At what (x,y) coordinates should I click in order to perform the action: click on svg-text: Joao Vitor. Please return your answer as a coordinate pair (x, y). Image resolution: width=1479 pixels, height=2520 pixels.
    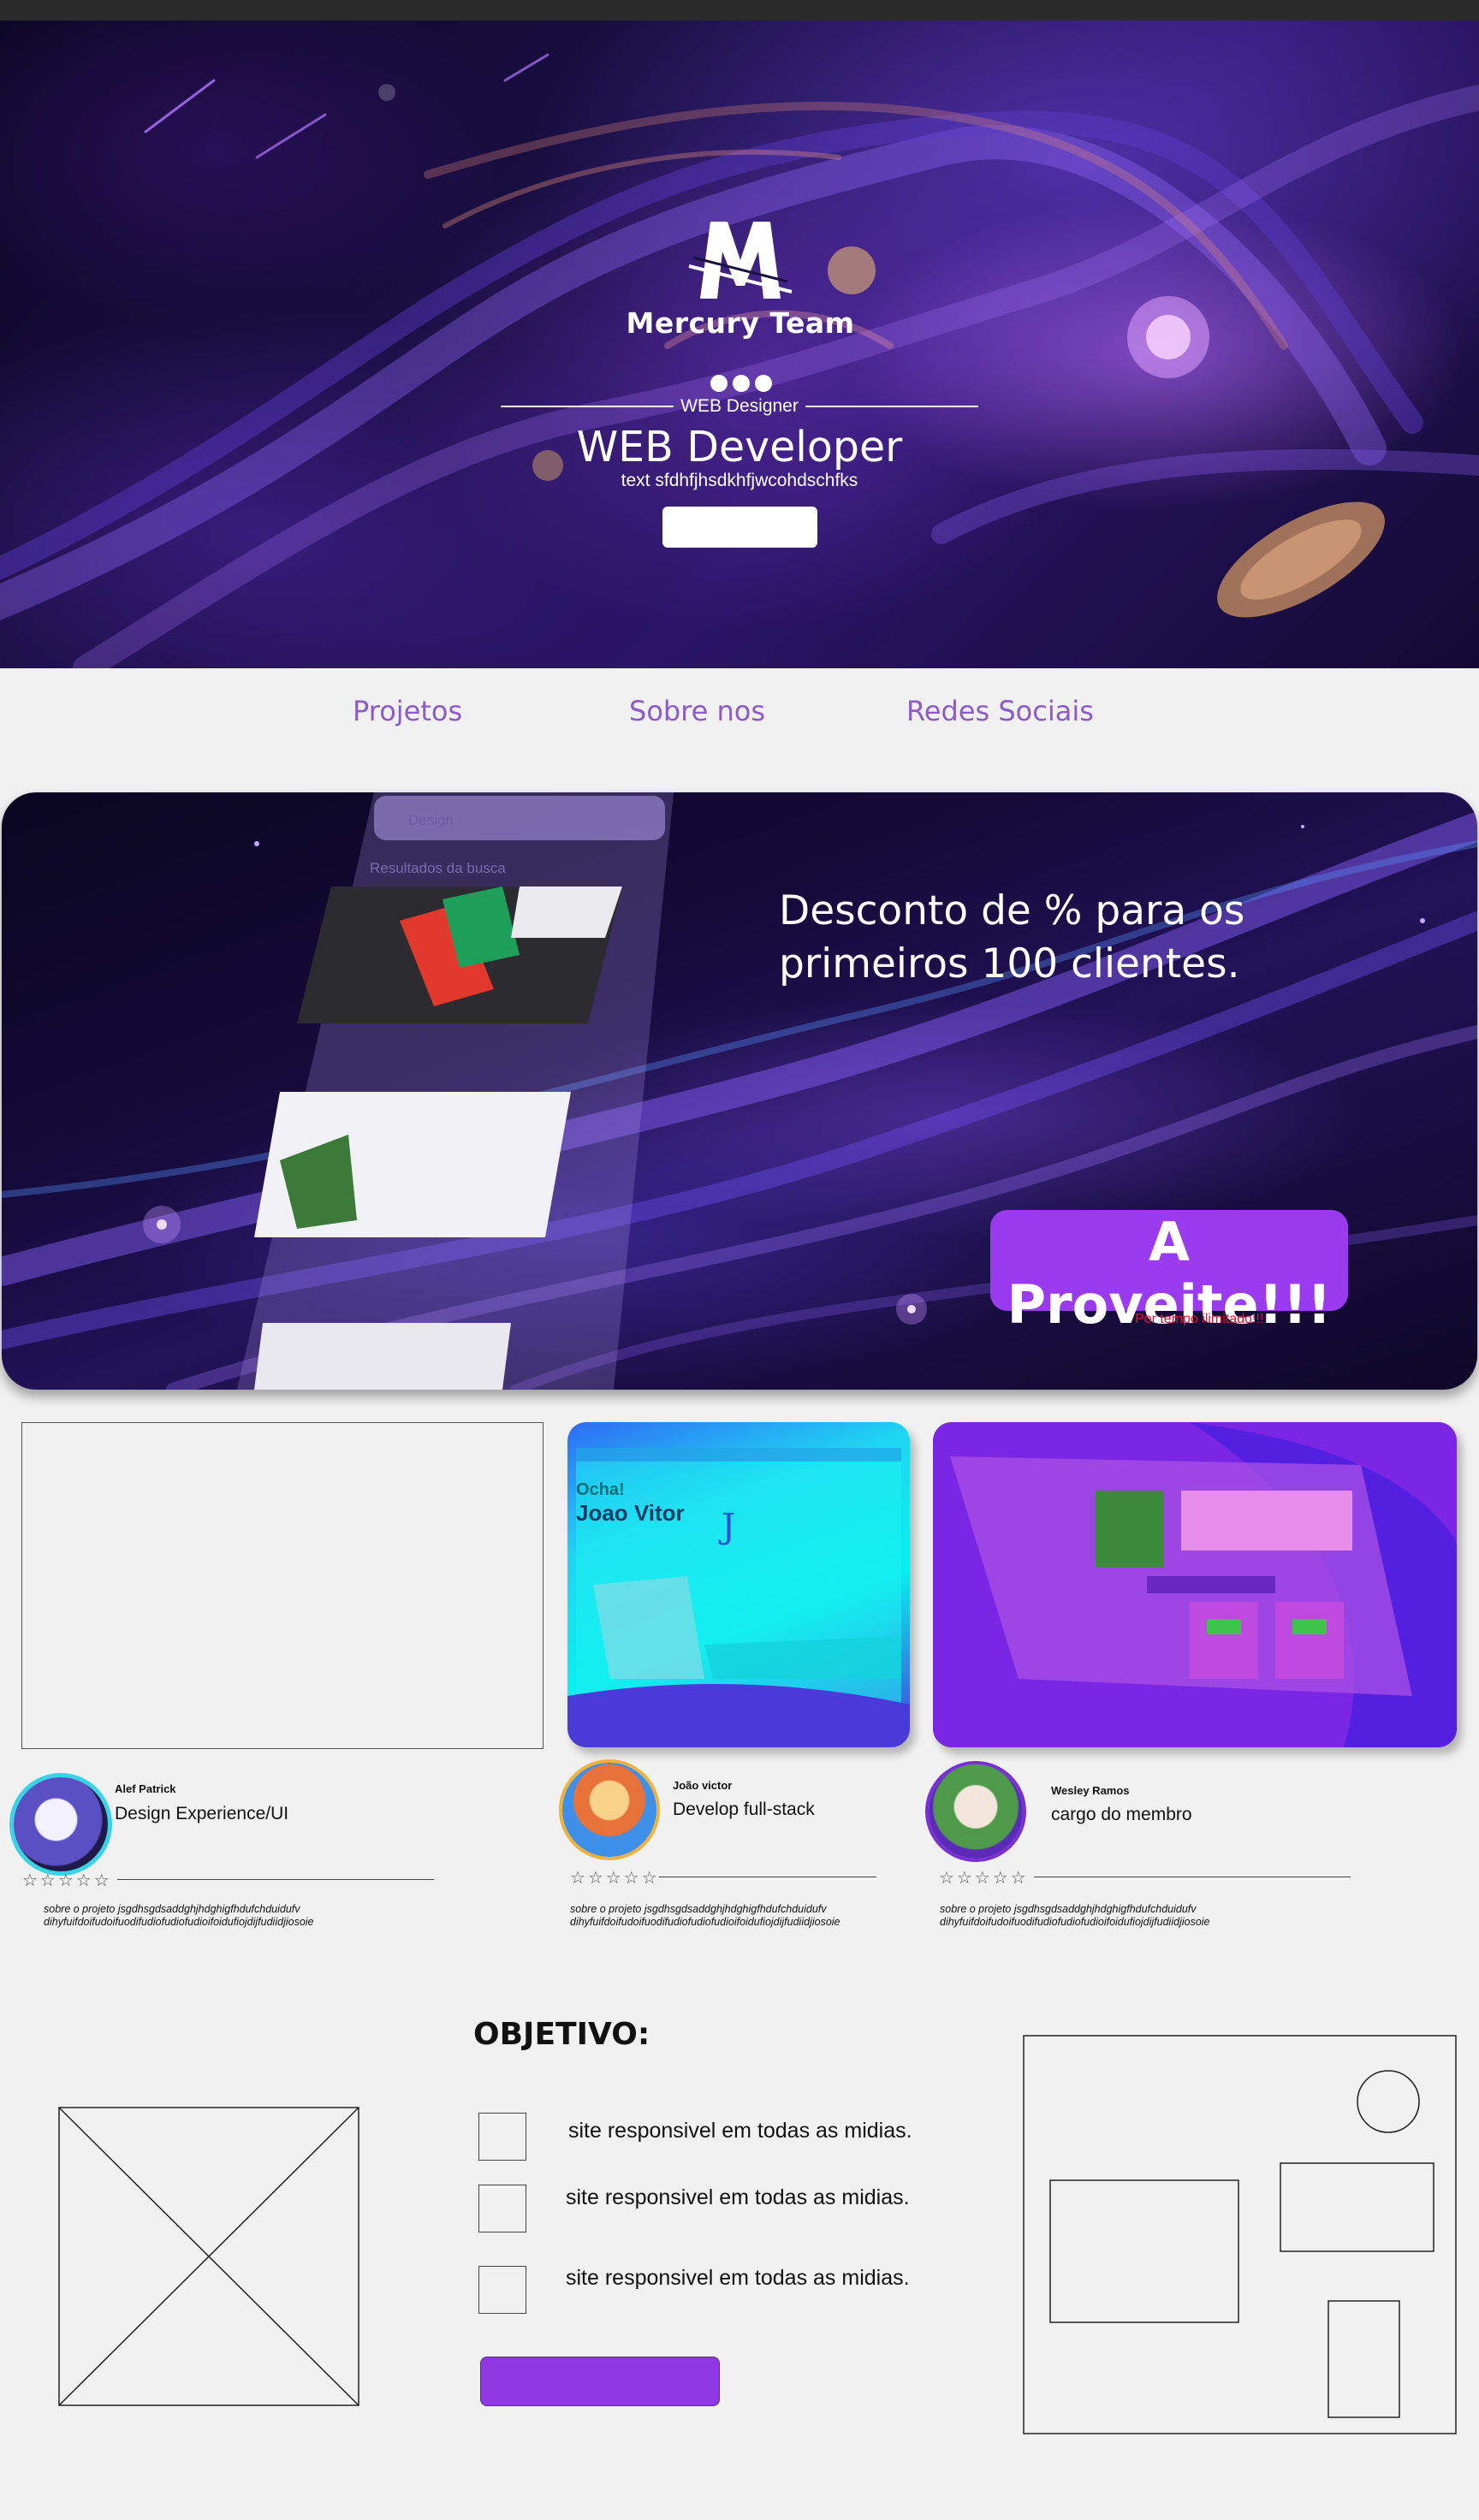
    Looking at the image, I should click on (630, 1513).